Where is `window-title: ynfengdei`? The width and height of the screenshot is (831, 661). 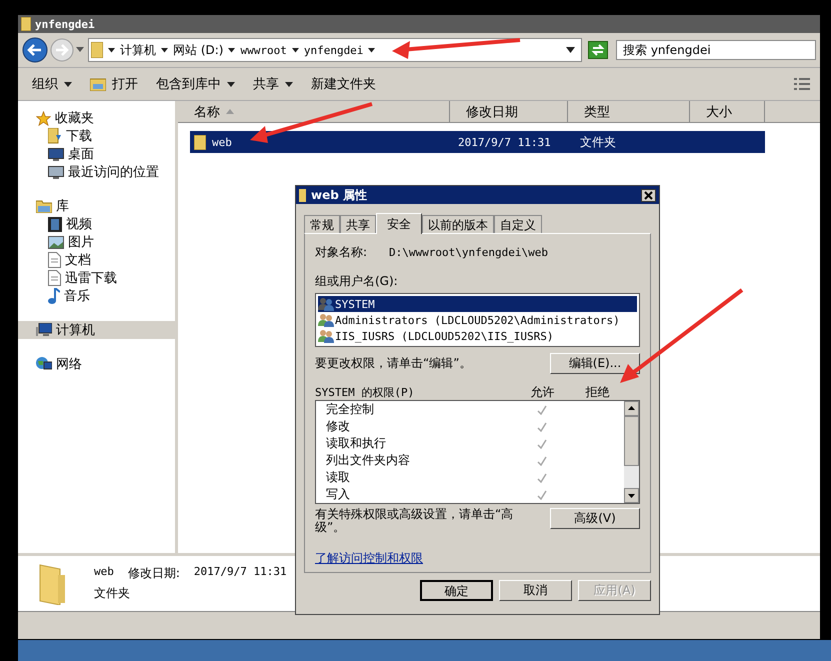
window-title: ynfengdei is located at coordinates (65, 24).